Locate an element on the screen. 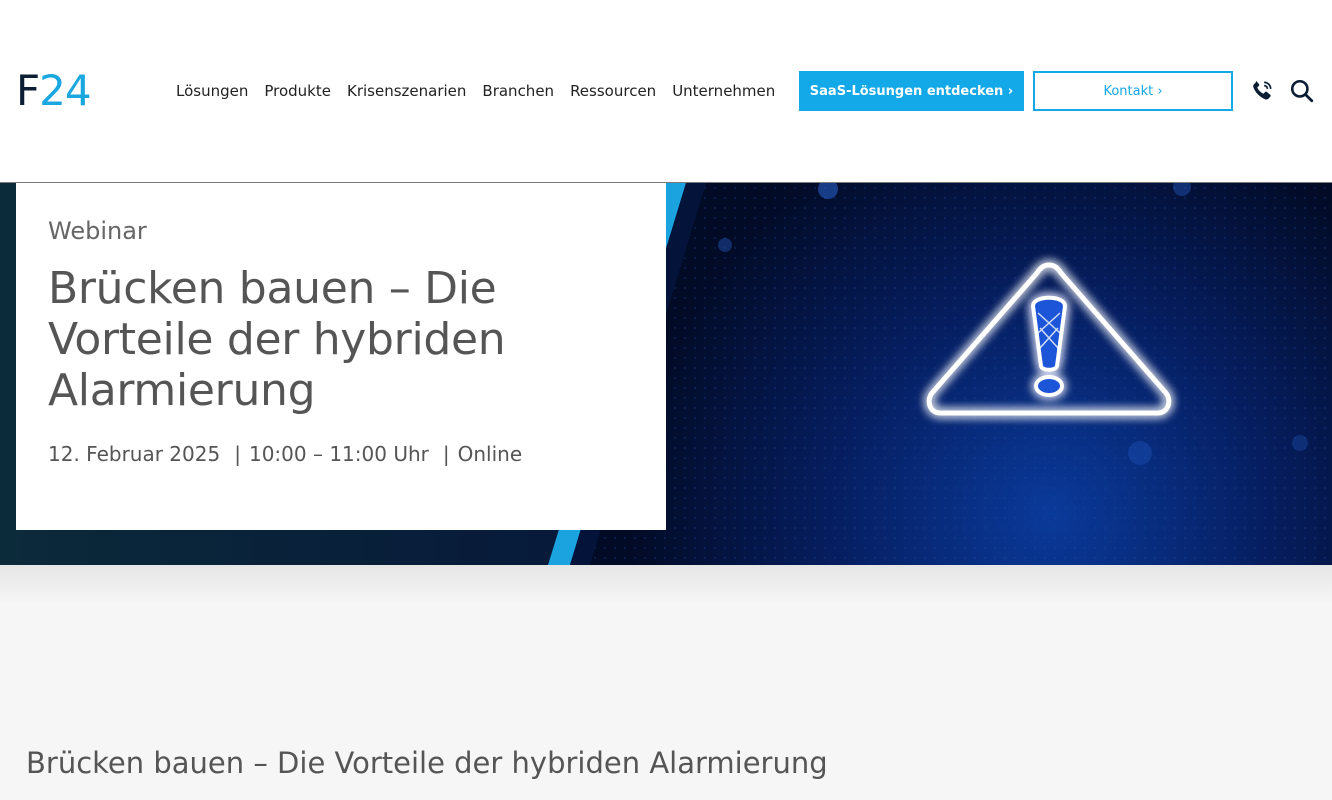 The width and height of the screenshot is (1332, 800). nav-item-krisenszenarien: Krisenszenarien is located at coordinates (406, 91).